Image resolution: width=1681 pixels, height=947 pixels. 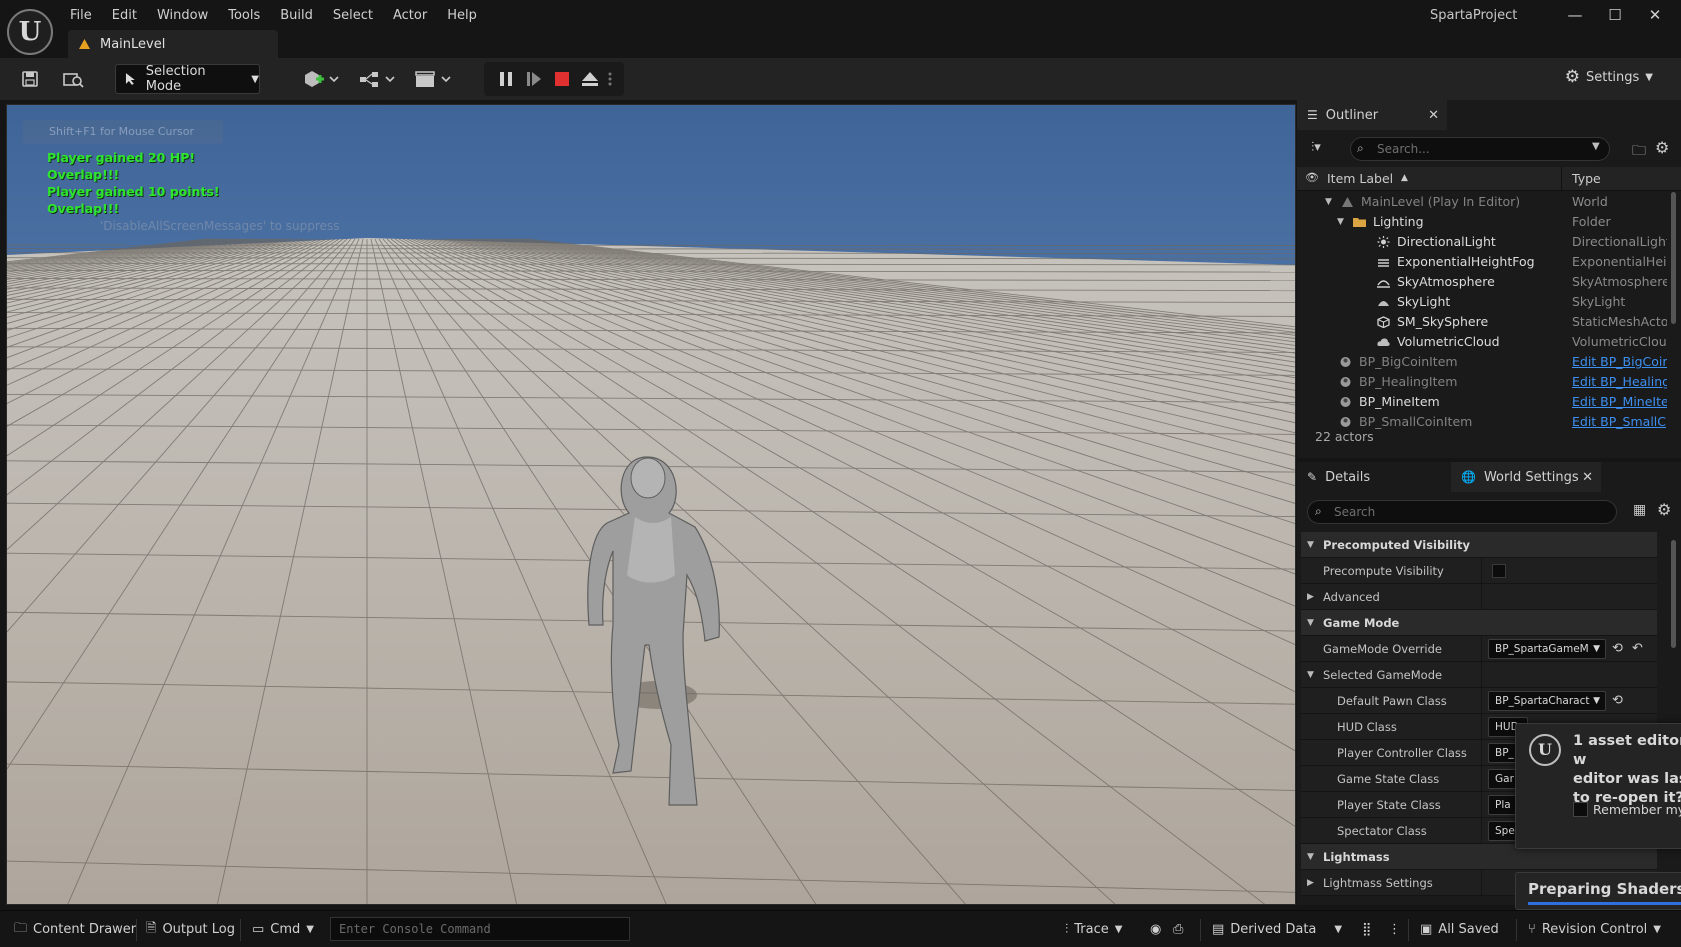 I want to click on outliner-row: VolumetricCloud VolumetricClou, so click(x=1483, y=342).